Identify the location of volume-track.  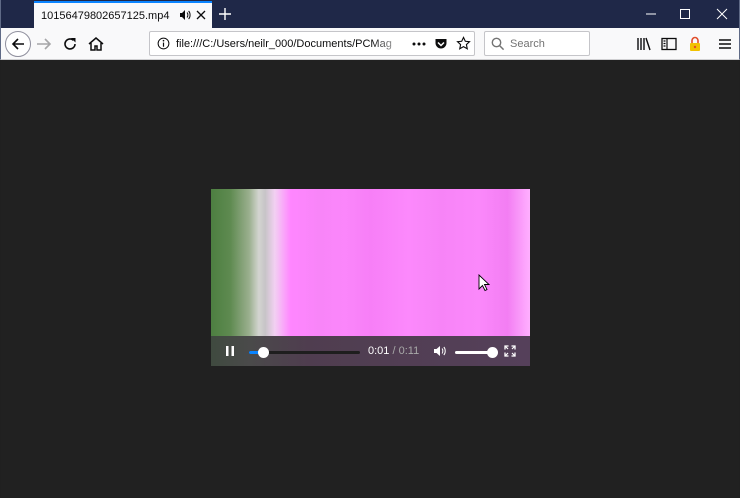
(476, 352).